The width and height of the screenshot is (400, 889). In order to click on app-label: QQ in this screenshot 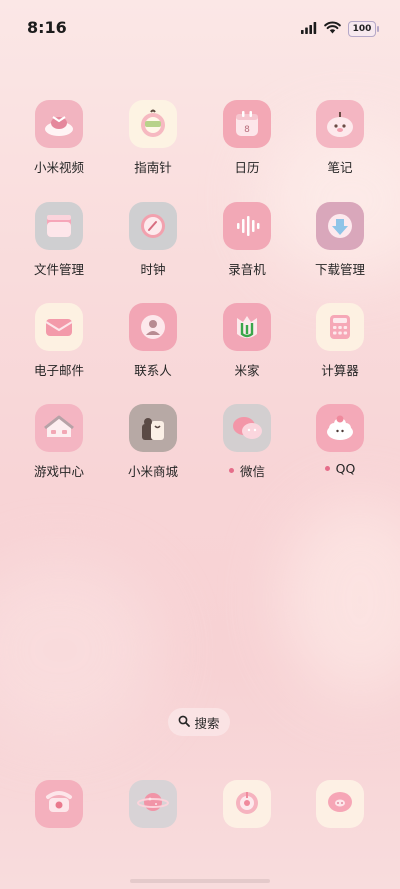, I will do `click(340, 468)`.